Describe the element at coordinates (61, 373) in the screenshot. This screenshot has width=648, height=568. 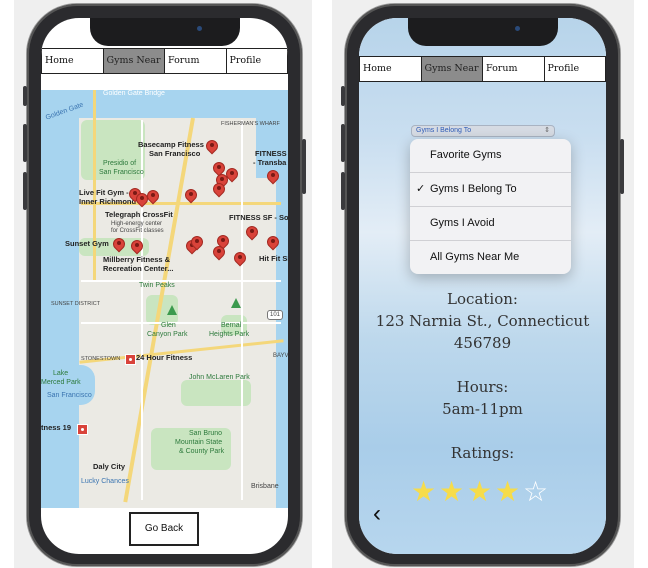
I see `map-label: Lake` at that location.